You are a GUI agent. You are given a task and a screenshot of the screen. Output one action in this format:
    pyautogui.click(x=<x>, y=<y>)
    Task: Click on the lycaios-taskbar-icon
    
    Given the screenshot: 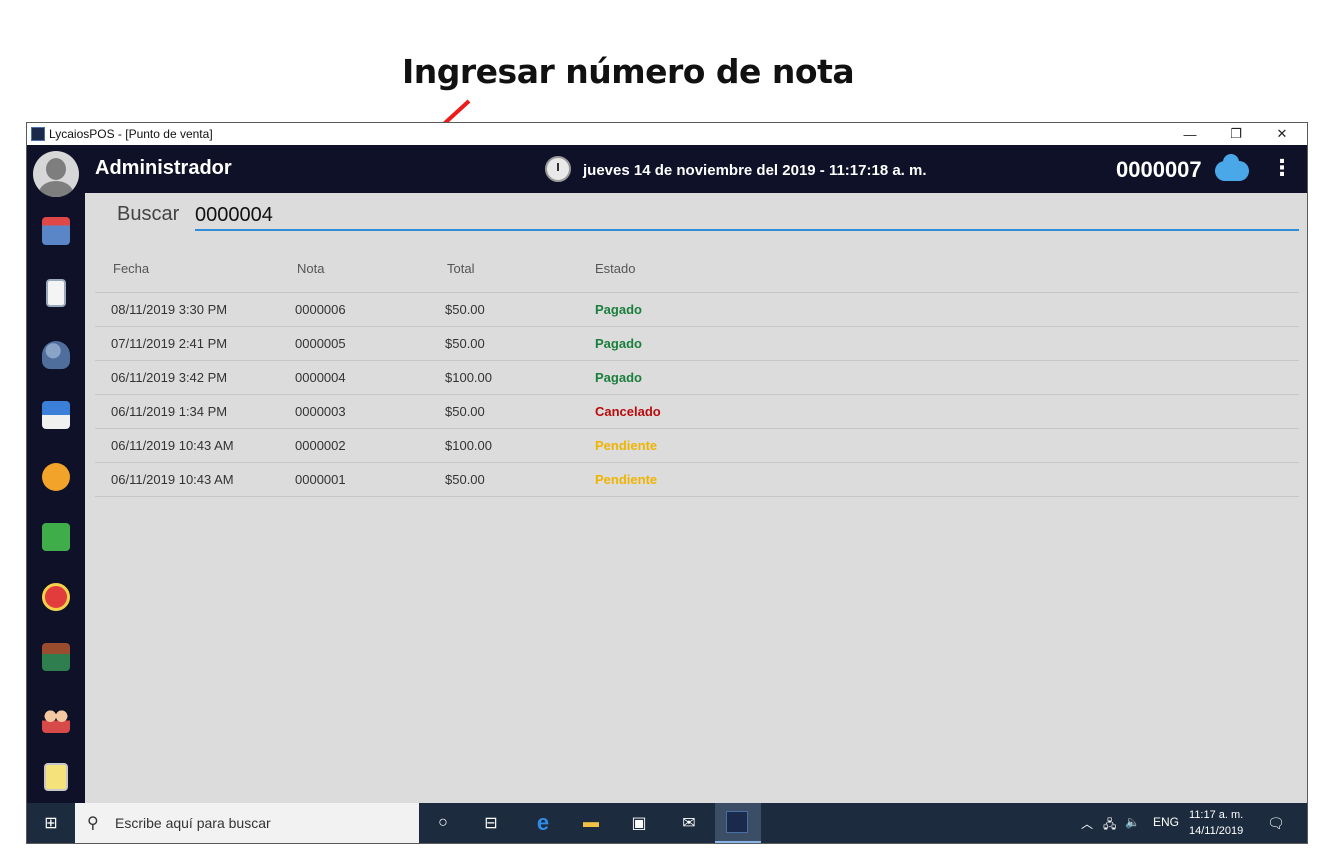 What is the action you would take?
    pyautogui.click(x=737, y=822)
    